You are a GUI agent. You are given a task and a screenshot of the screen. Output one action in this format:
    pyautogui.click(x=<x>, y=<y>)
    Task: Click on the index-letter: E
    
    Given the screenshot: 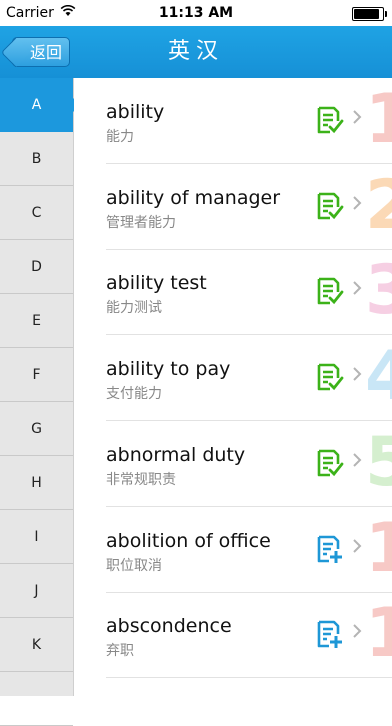 What is the action you would take?
    pyautogui.click(x=36, y=321)
    